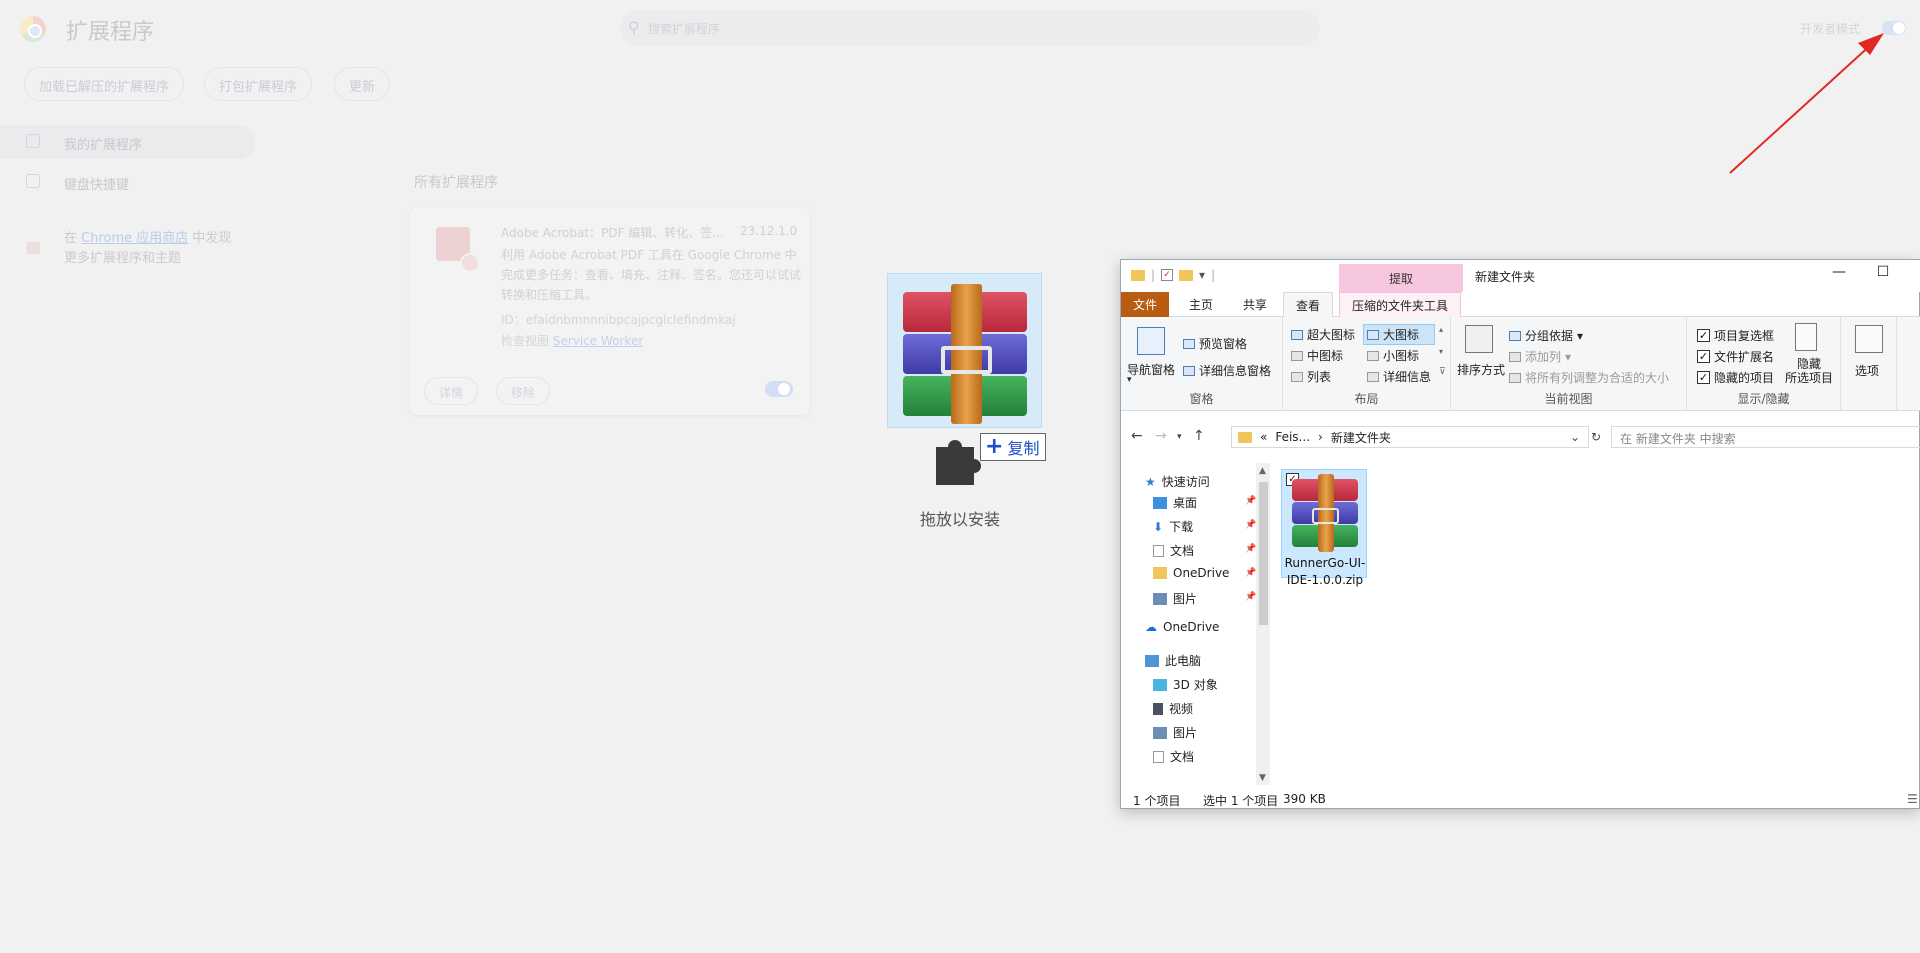 This screenshot has height=953, width=1920. What do you see at coordinates (1201, 304) in the screenshot?
I see `tab-home: 主页` at bounding box center [1201, 304].